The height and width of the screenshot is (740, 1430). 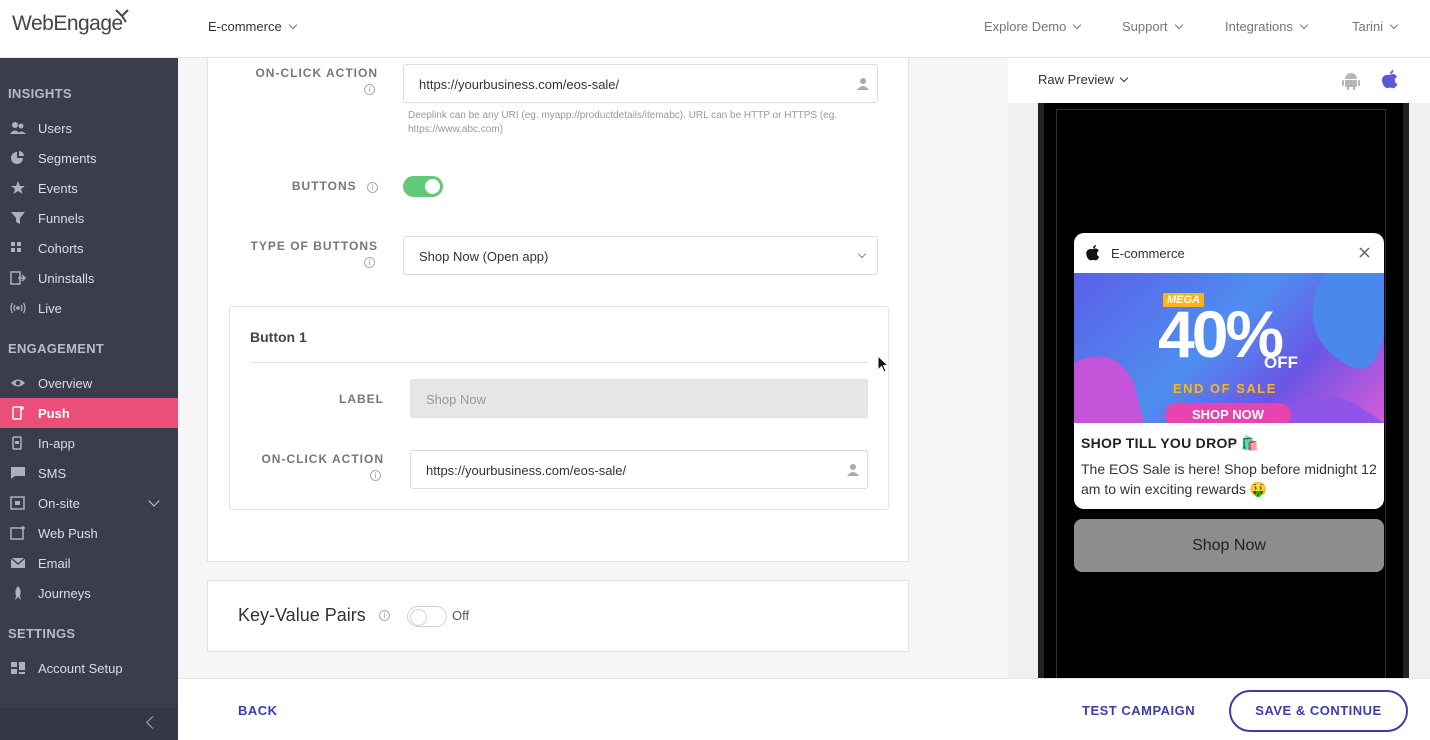 I want to click on buttons-label-text: BUTTONS, so click(x=324, y=186).